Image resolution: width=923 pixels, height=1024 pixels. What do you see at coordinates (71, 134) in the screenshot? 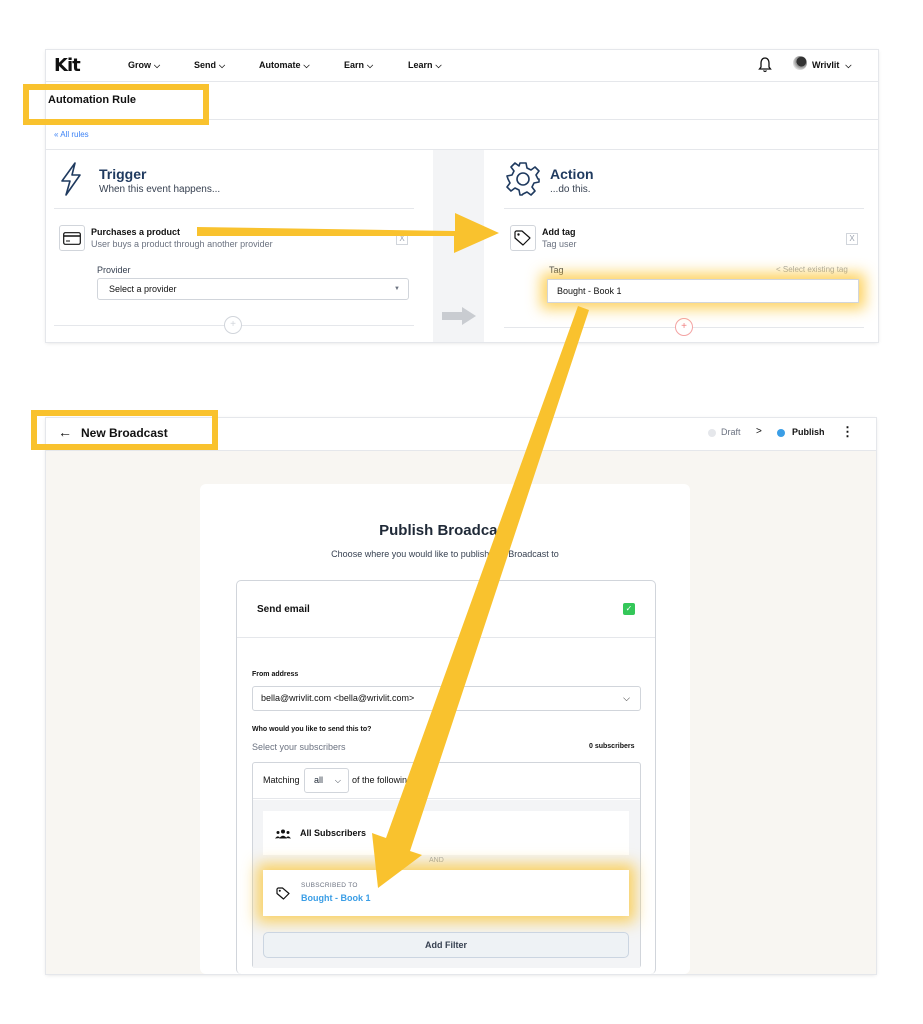
I see `all-rules-link: « All rules` at bounding box center [71, 134].